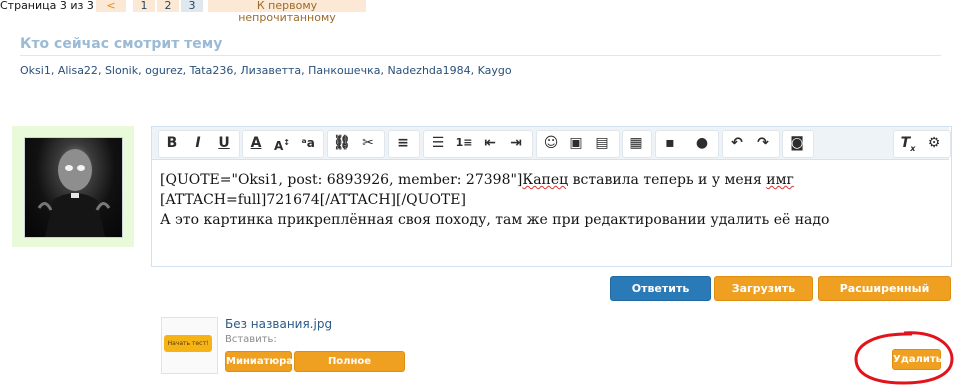 This screenshot has width=961, height=390. I want to click on reply-button: Ответить, so click(660, 288).